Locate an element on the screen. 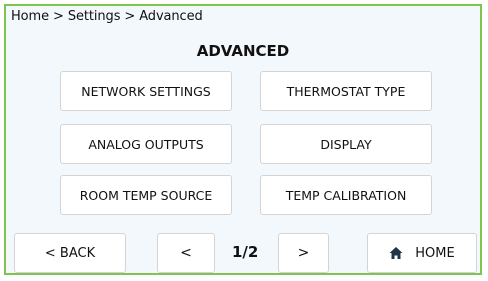  room-temp-source-label: ROOM TEMP SOURCE is located at coordinates (146, 195).